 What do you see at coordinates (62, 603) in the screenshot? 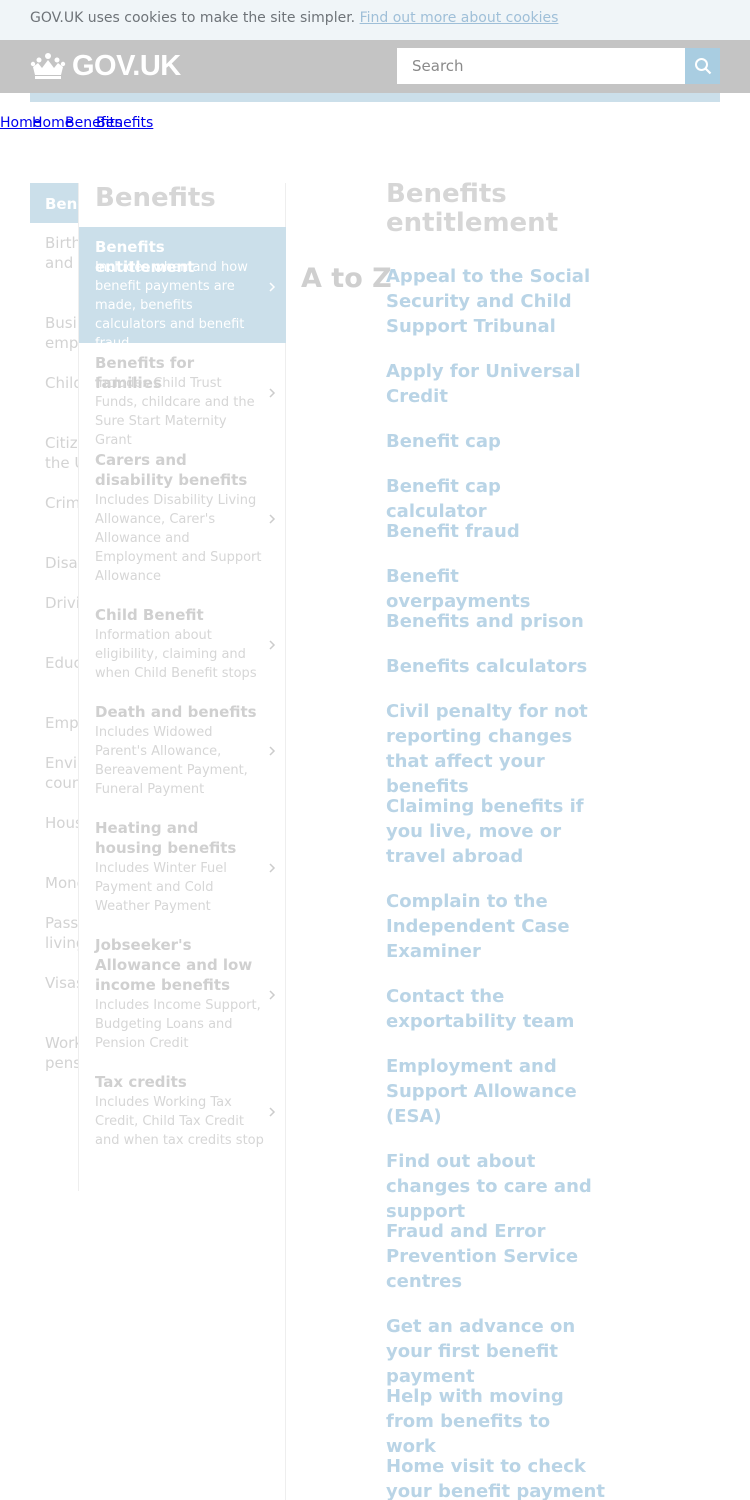
I see `sidebar-item: Driving and transport` at bounding box center [62, 603].